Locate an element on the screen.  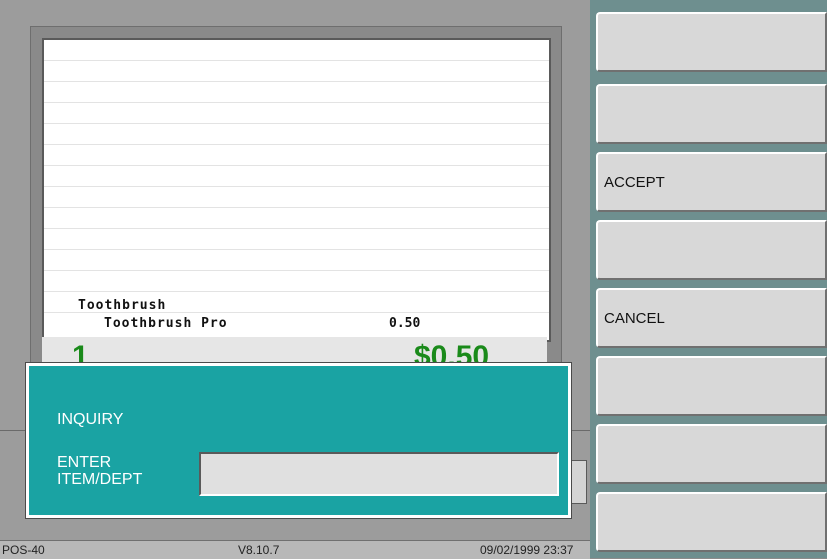
dialog-title: INQUIRY is located at coordinates (90, 419).